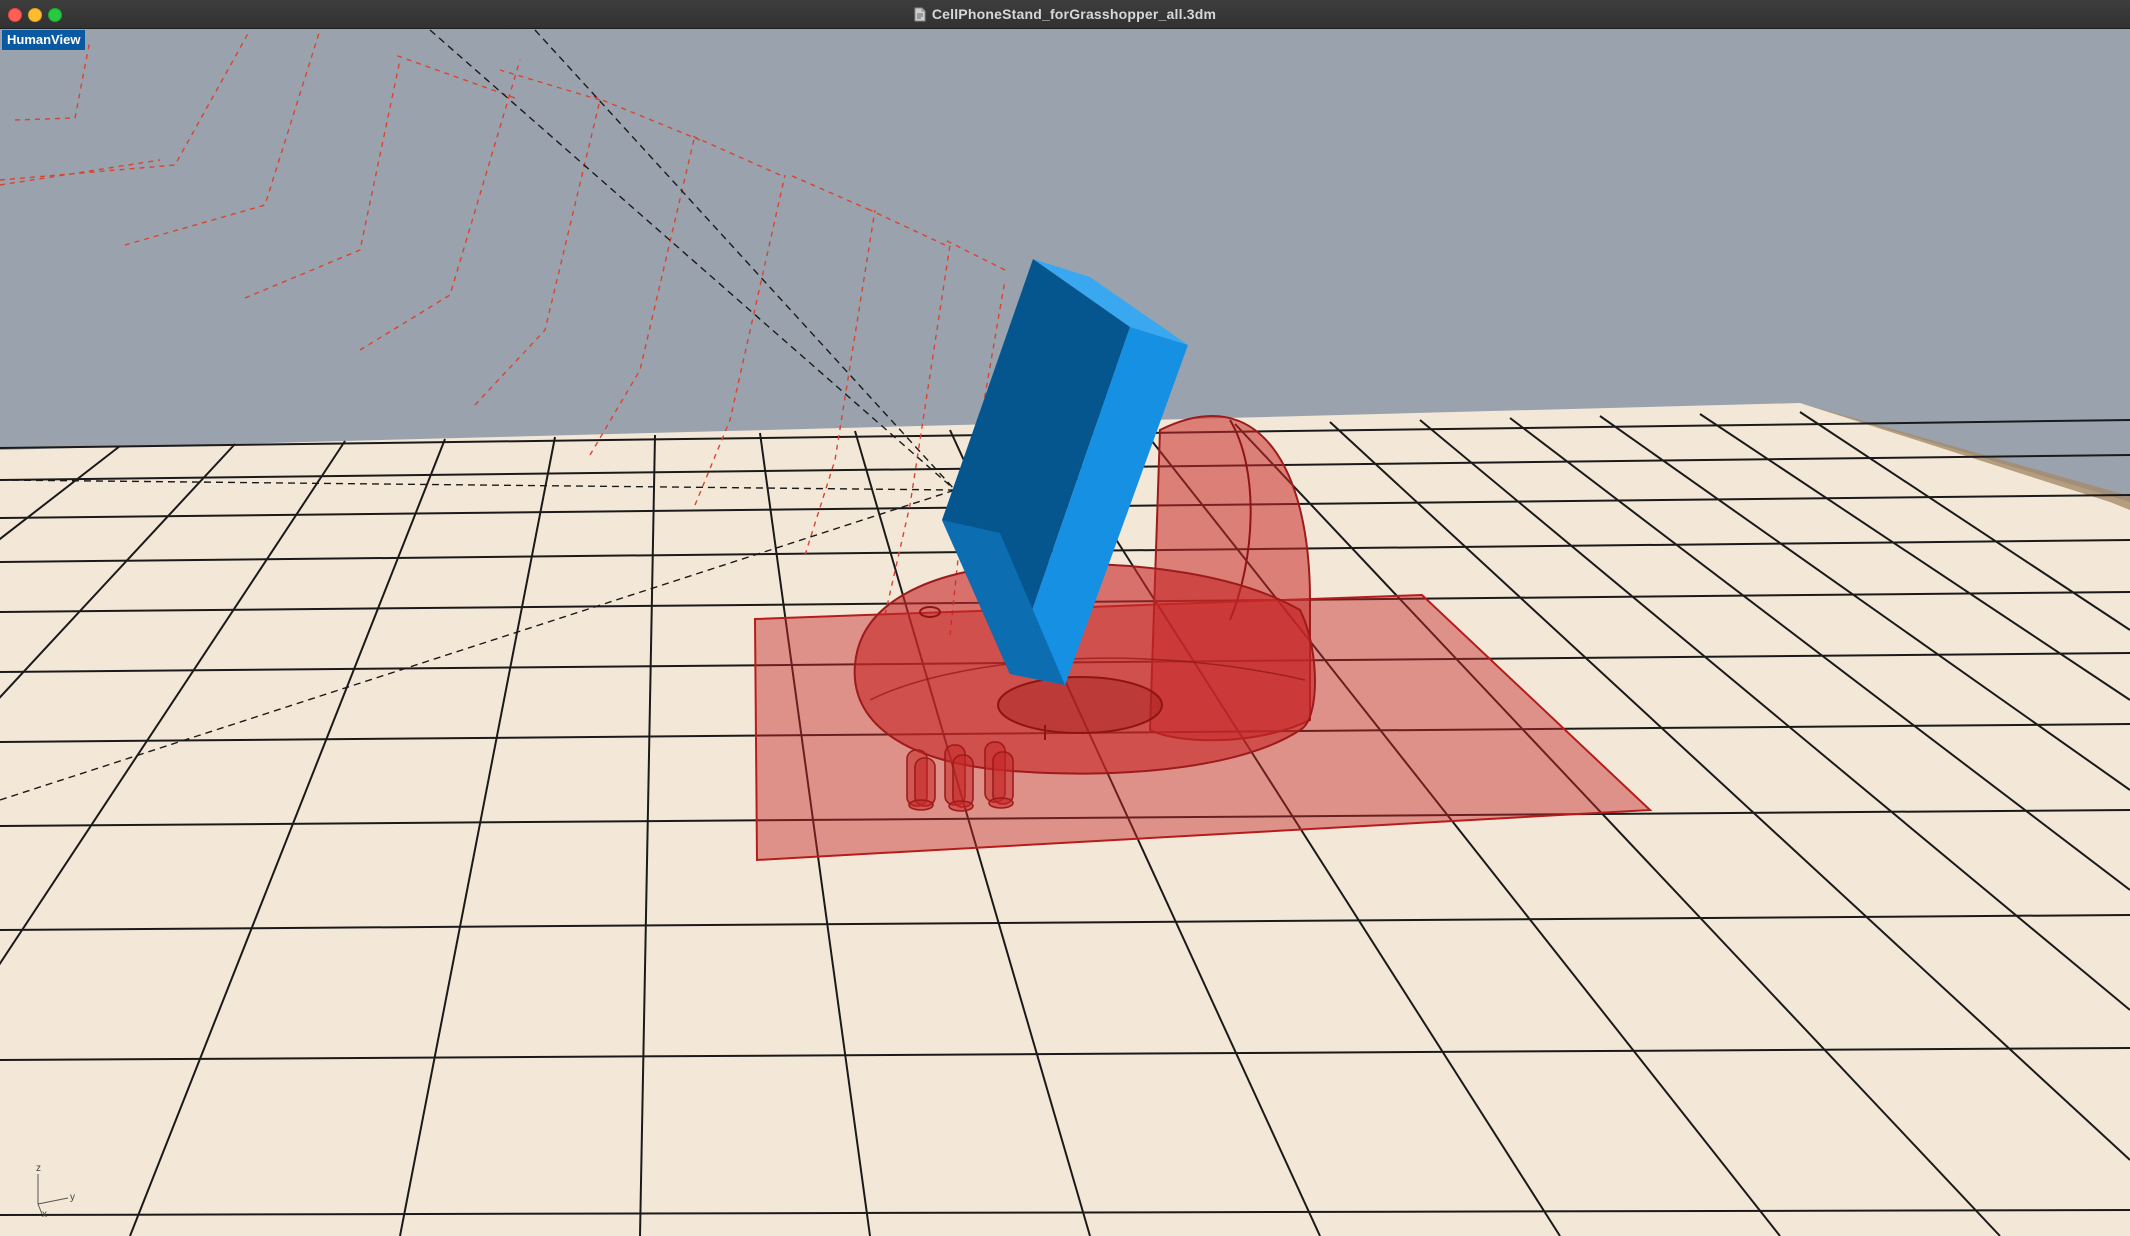 This screenshot has width=2130, height=1236. Describe the element at coordinates (55, 1191) in the screenshot. I see `axis-widget: z y x` at that location.